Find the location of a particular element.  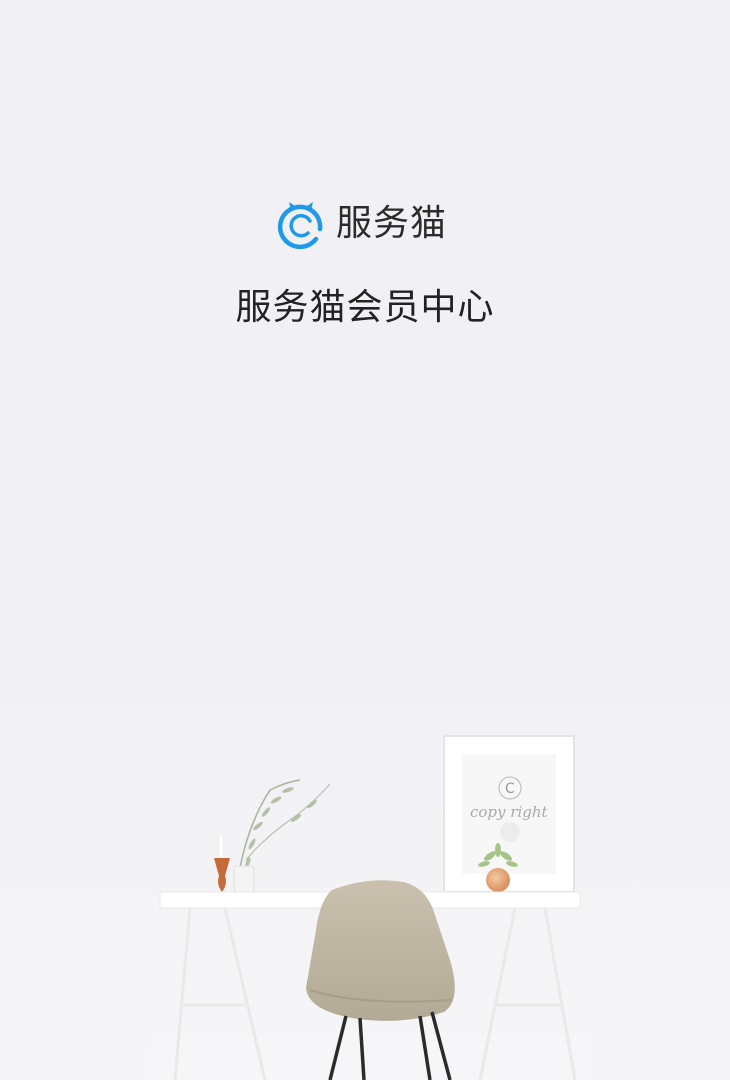

frame-caption: copy right is located at coordinates (509, 812).